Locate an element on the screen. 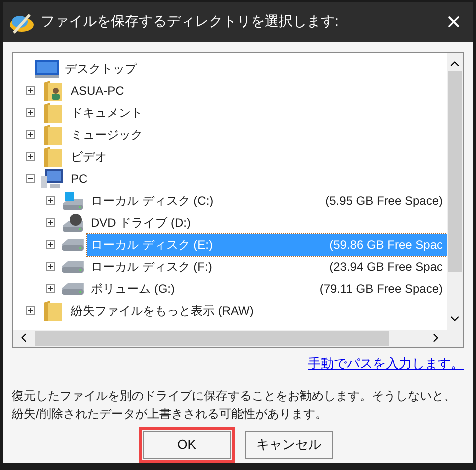 The width and height of the screenshot is (476, 470). tree-item: ローカル ディスク (C:) (5.95 GB Free Space) is located at coordinates (267, 201).